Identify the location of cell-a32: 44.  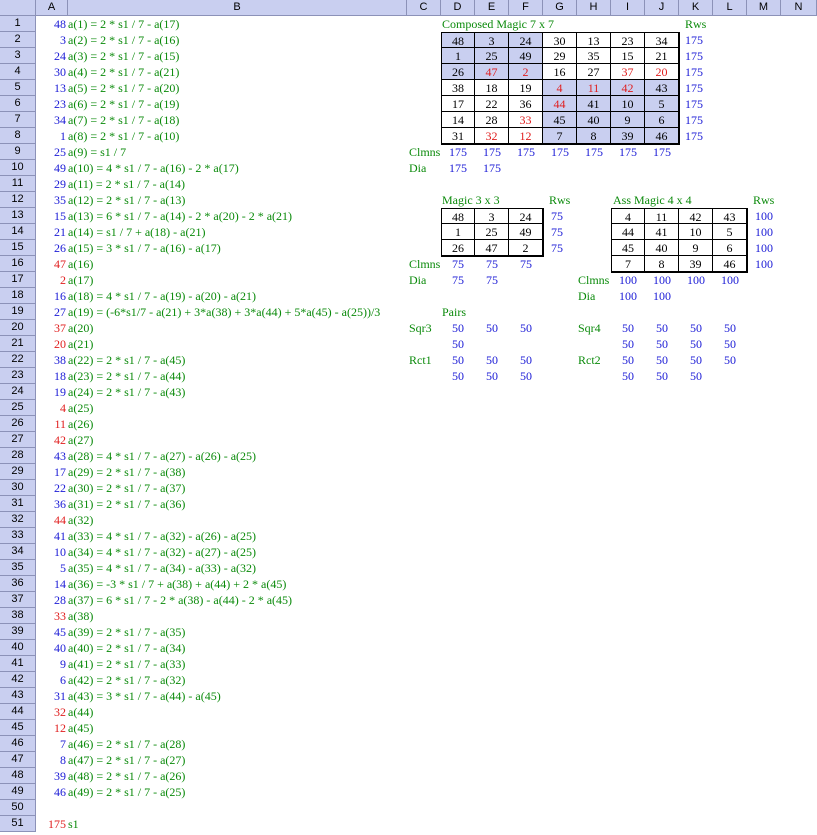
(51, 520).